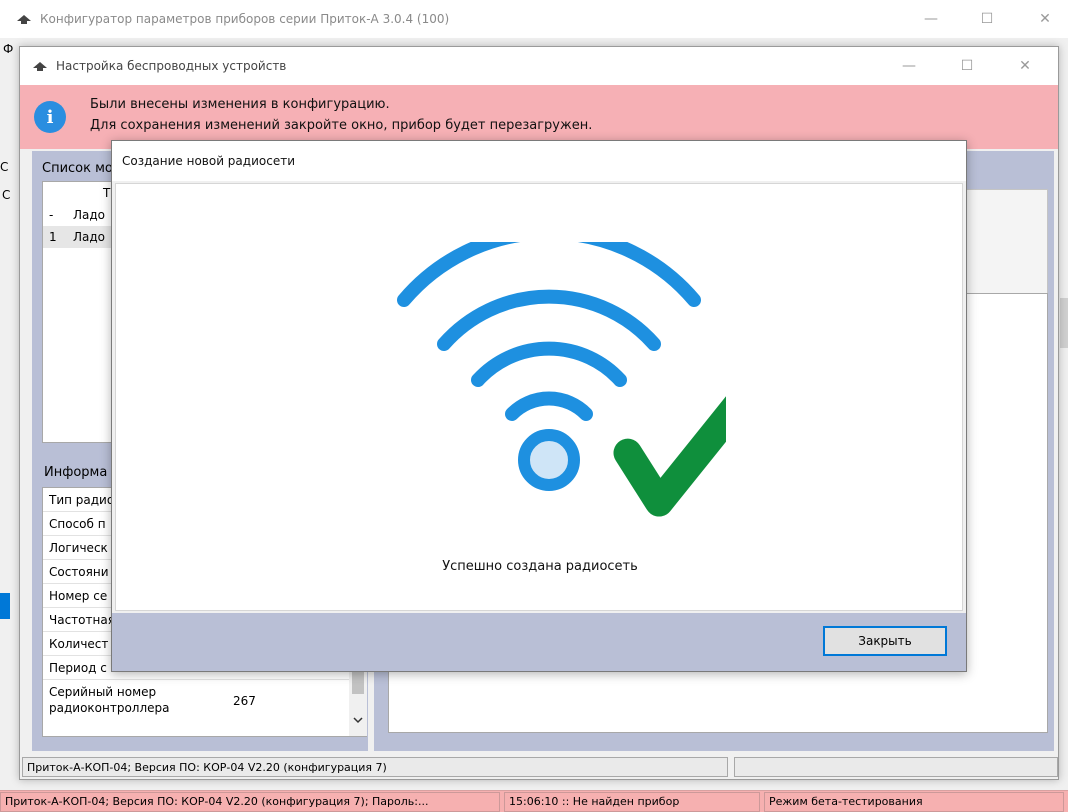 The height and width of the screenshot is (812, 1068). I want to click on main-label-fragment-2: С, so click(6, 195).